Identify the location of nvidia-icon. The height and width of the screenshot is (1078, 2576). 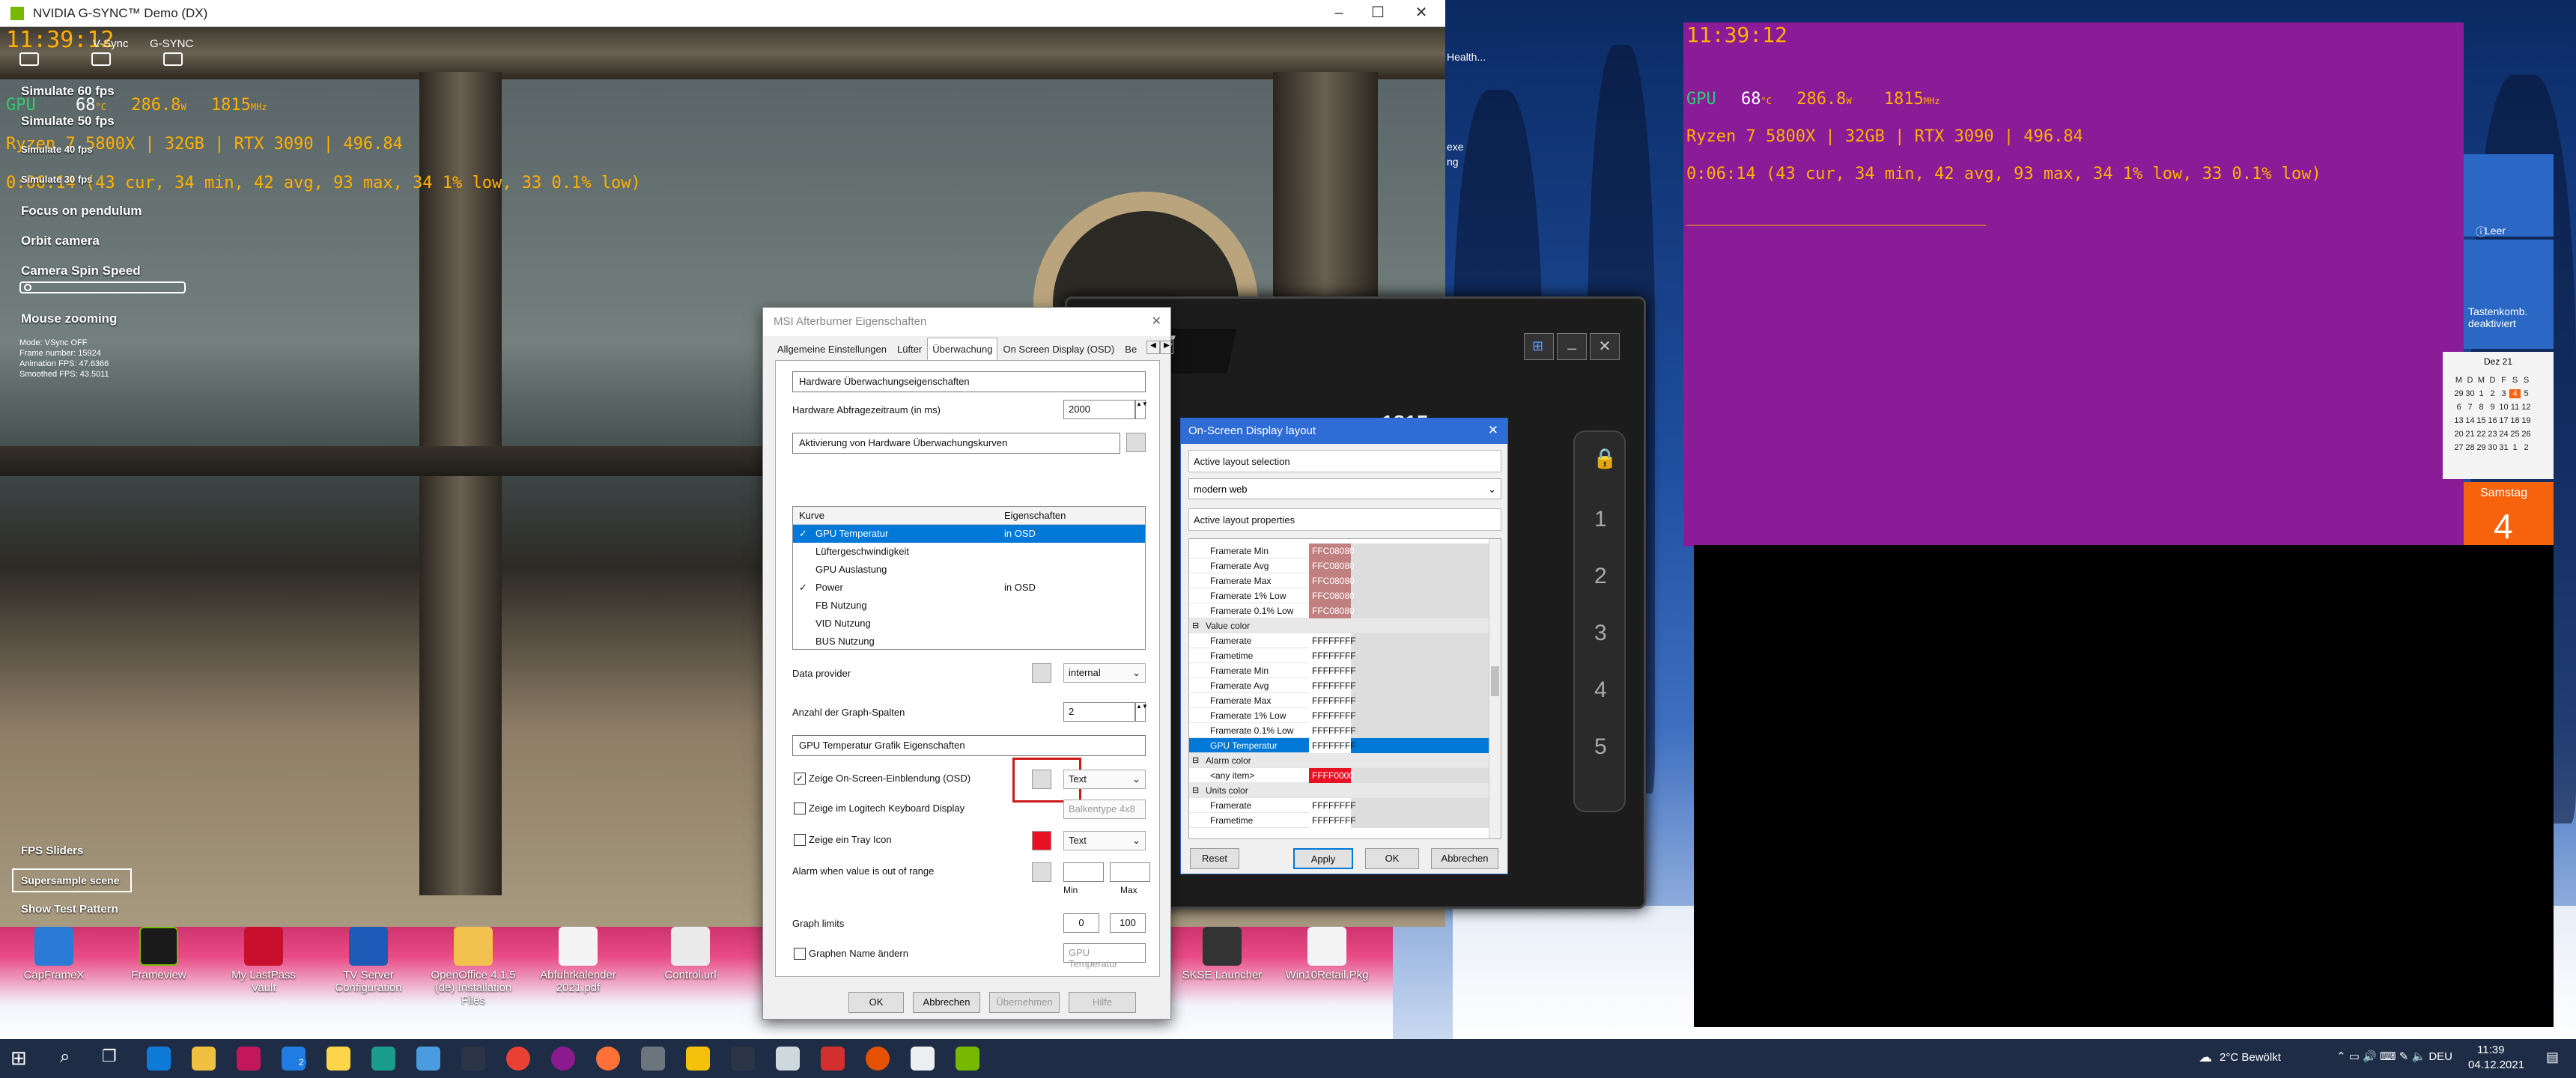
(967, 1059).